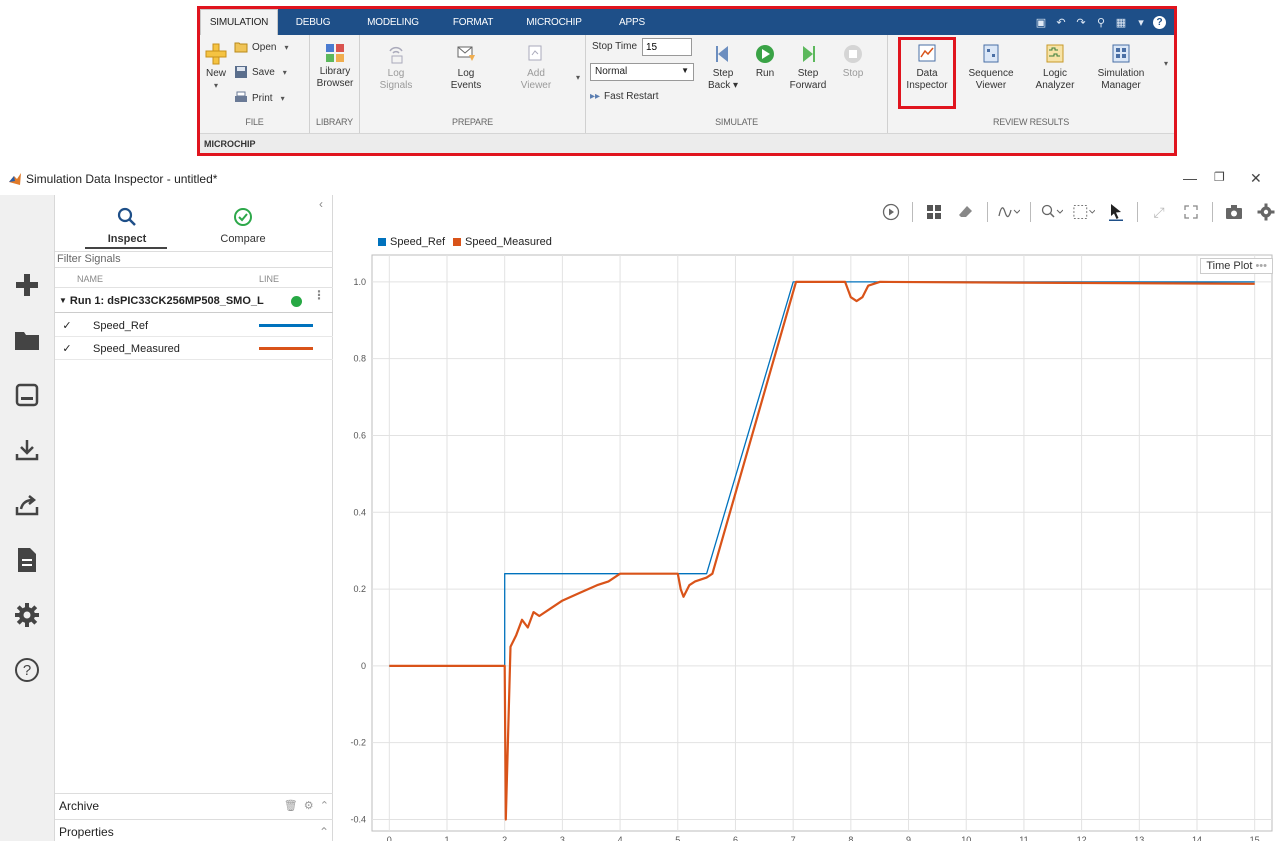  Describe the element at coordinates (27, 450) in the screenshot. I see `import-icon` at that location.